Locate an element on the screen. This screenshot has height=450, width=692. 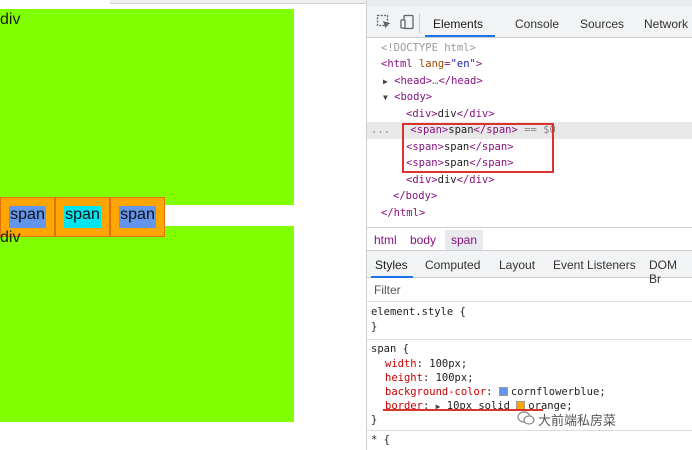
dom-node-html: <html lang="en"> is located at coordinates (529, 64).